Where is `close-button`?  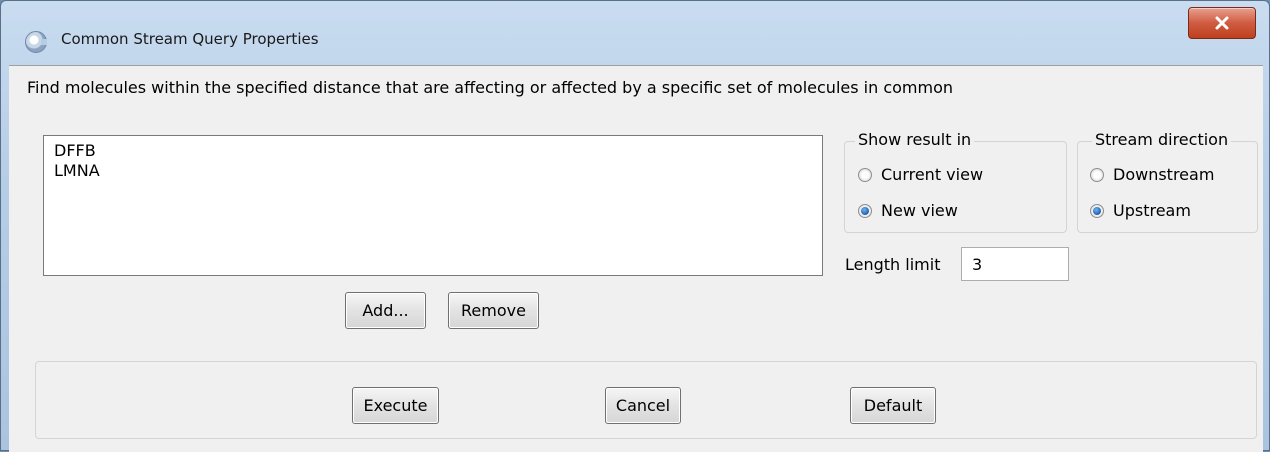 close-button is located at coordinates (1222, 23).